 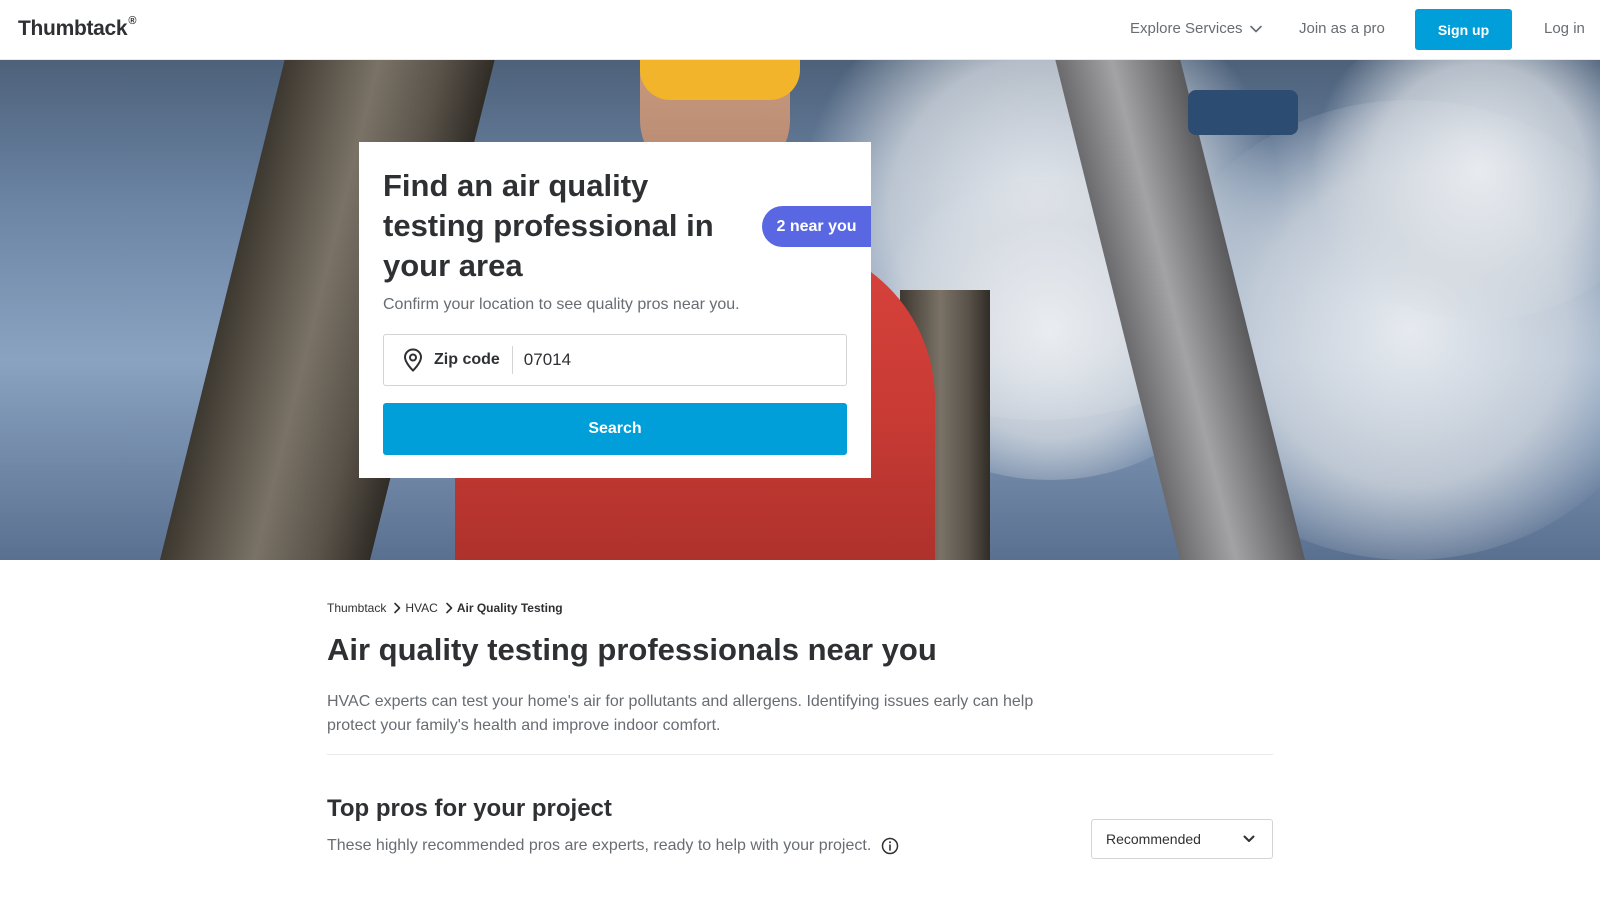 I want to click on search-button: Search, so click(x=615, y=429).